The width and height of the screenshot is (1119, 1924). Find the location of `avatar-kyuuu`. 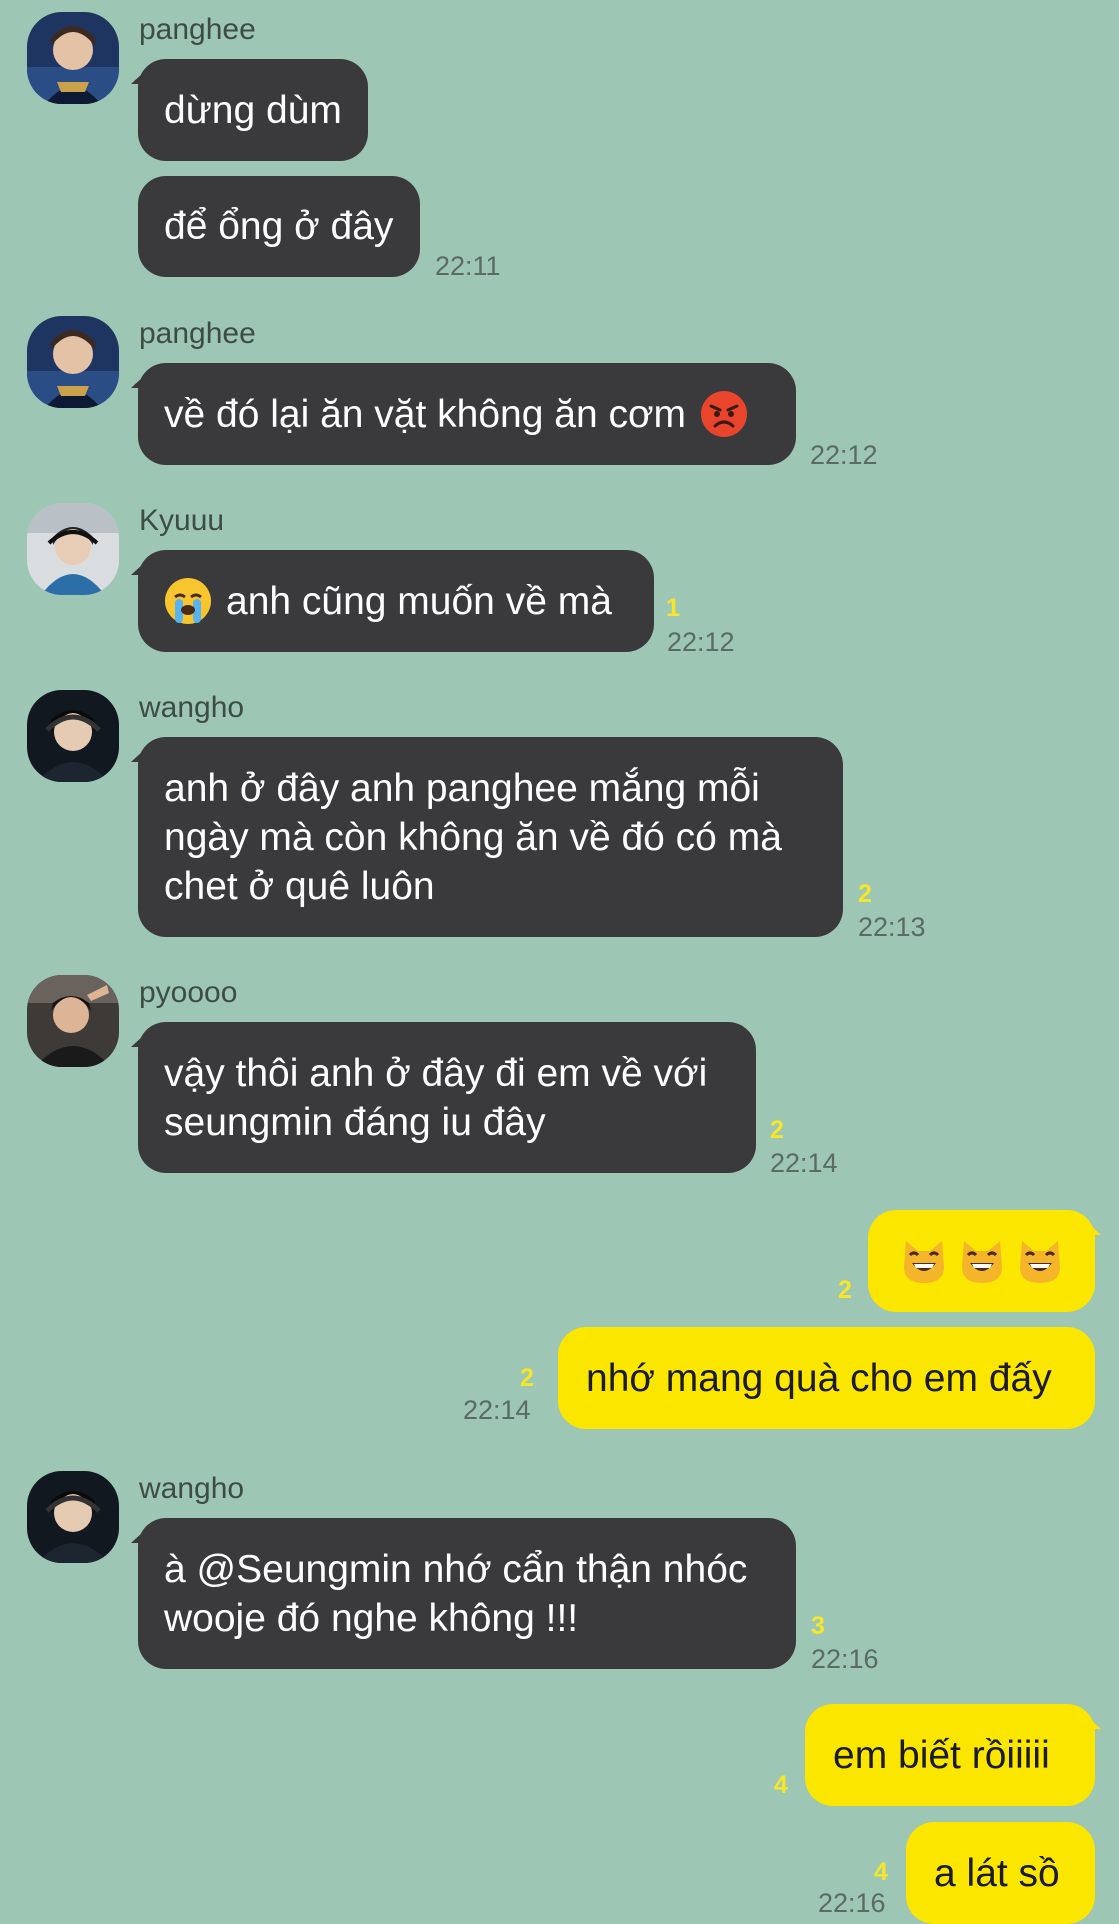

avatar-kyuuu is located at coordinates (73, 549).